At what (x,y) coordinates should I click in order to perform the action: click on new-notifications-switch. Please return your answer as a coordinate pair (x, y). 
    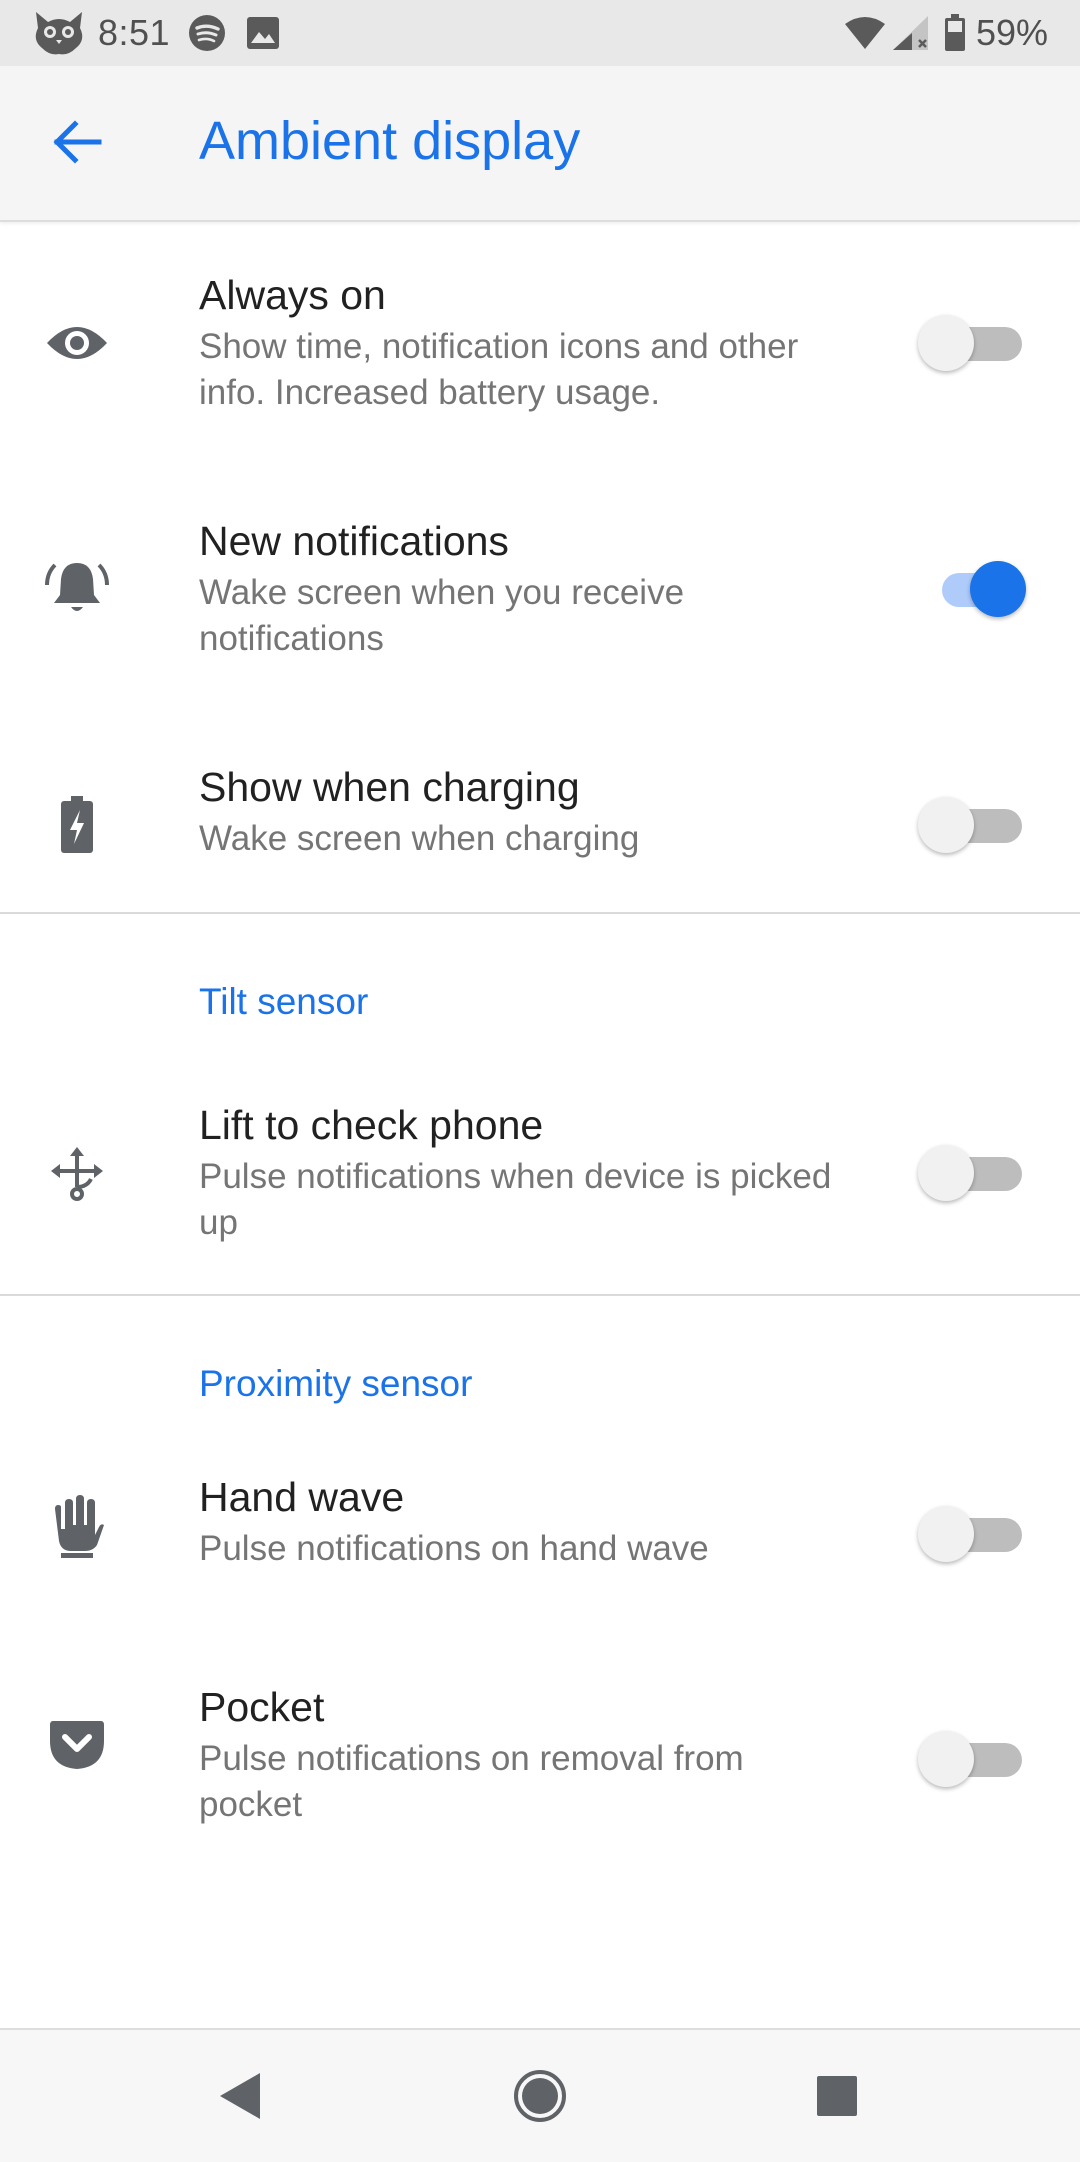
    Looking at the image, I should click on (973, 586).